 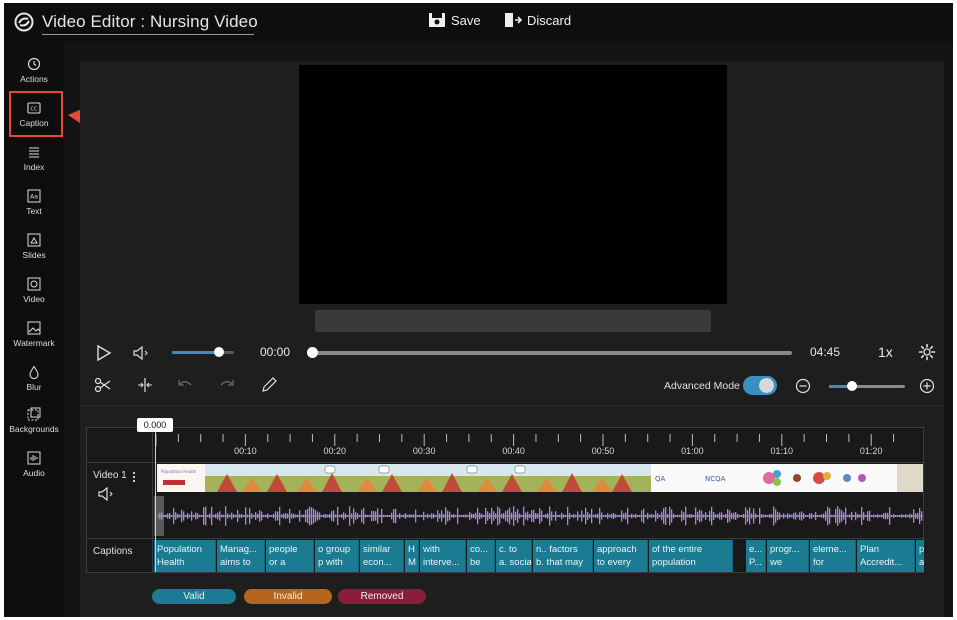 What do you see at coordinates (185, 556) in the screenshot?
I see `caption-segment: Population Health` at bounding box center [185, 556].